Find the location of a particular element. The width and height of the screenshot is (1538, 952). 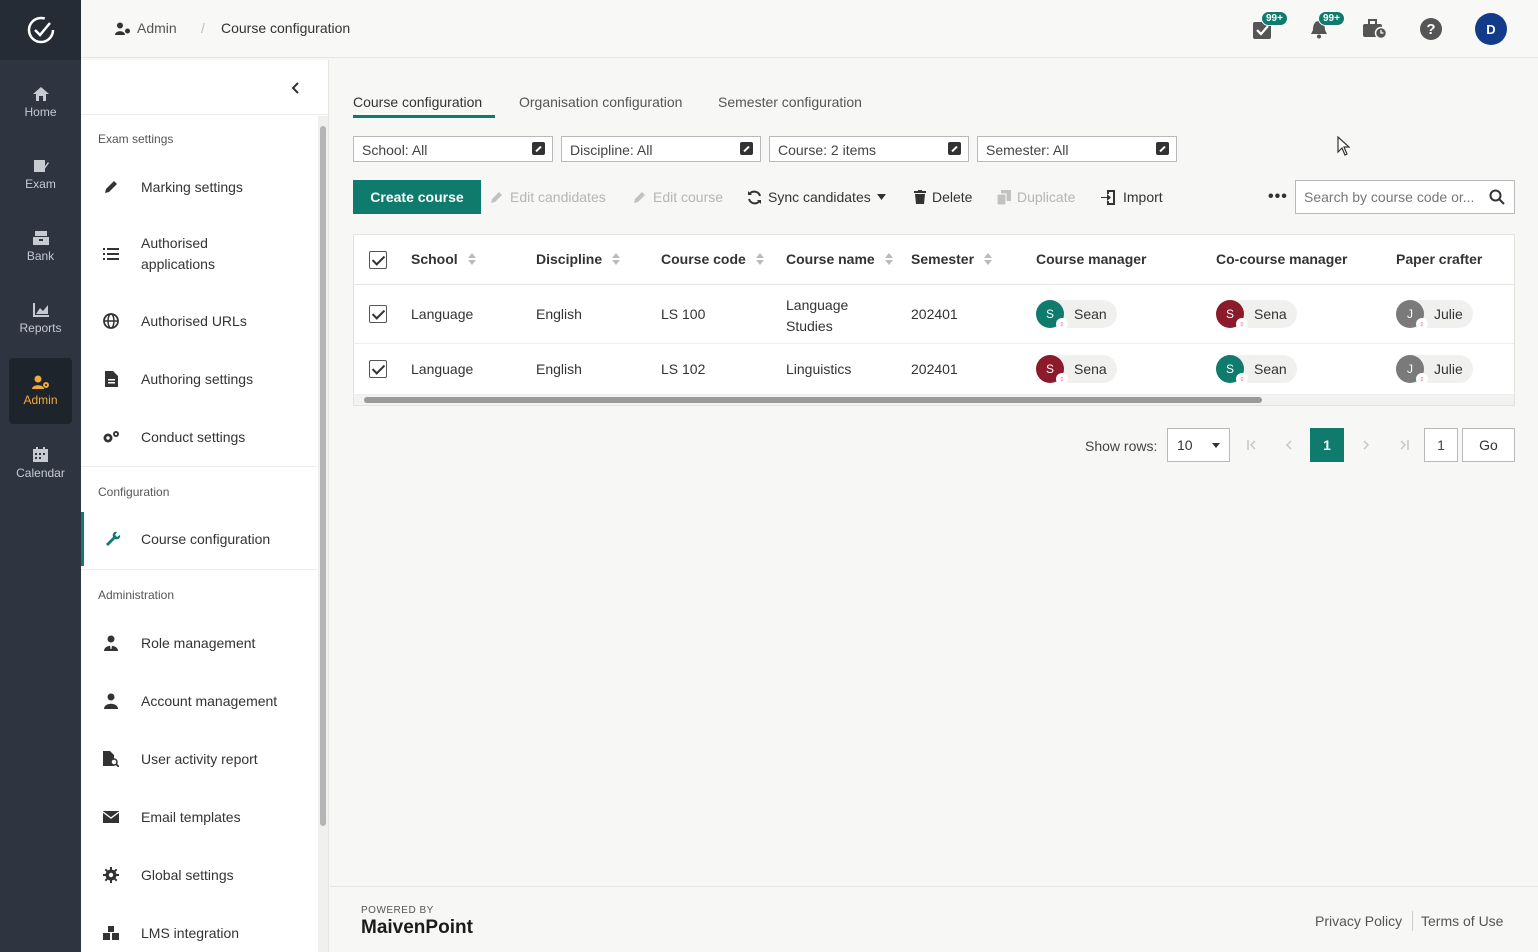

rail-item-admin: Admin is located at coordinates (40, 391).